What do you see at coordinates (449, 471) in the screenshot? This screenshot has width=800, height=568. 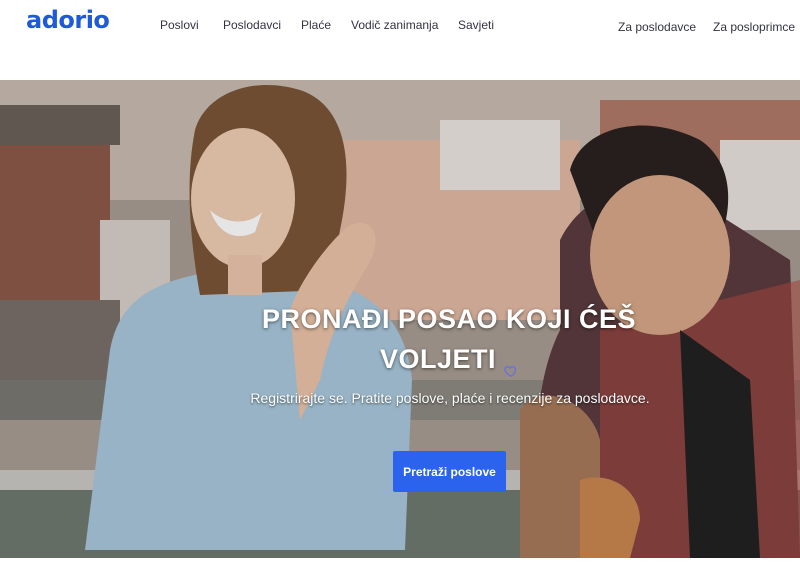 I see `search-jobs-button: Pretraži poslove` at bounding box center [449, 471].